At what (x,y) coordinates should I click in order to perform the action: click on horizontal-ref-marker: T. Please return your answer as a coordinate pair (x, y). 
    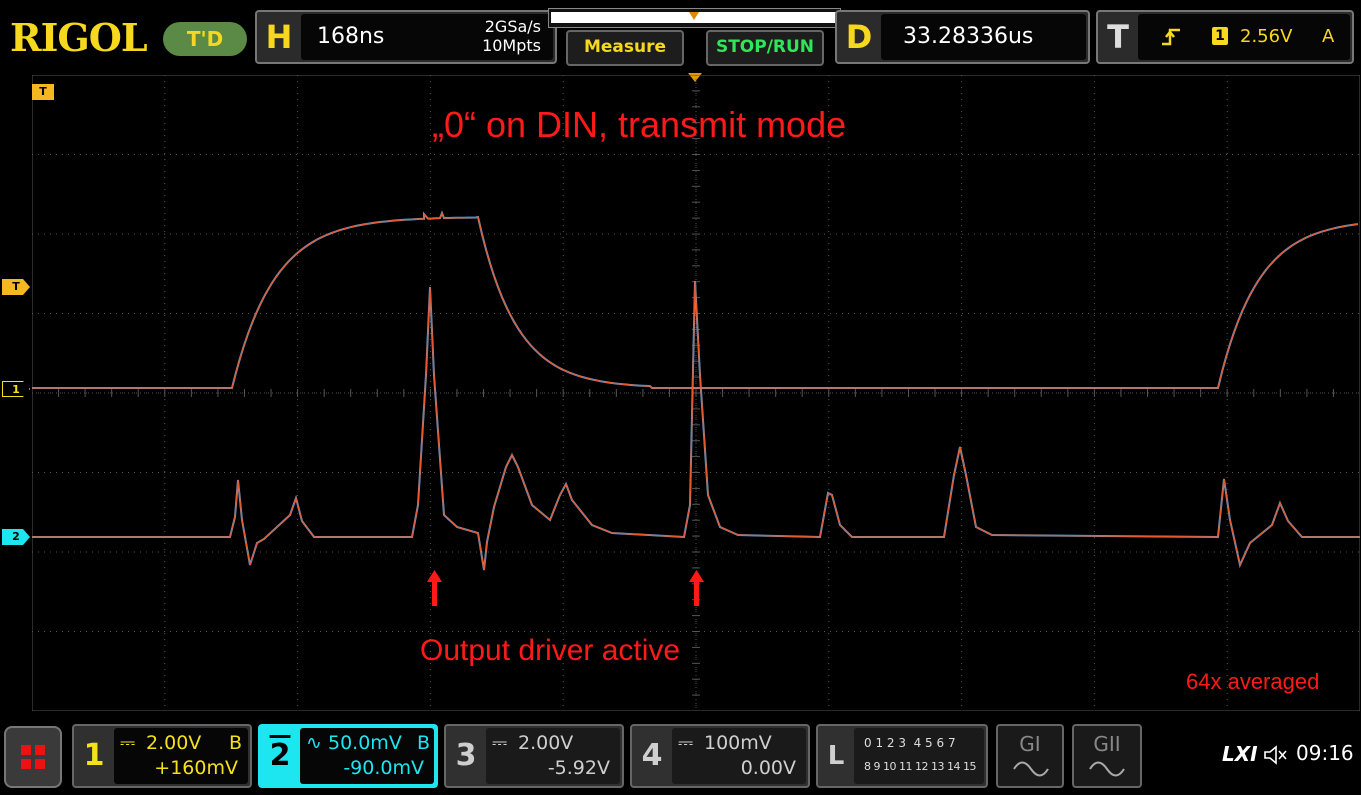
    Looking at the image, I should click on (43, 92).